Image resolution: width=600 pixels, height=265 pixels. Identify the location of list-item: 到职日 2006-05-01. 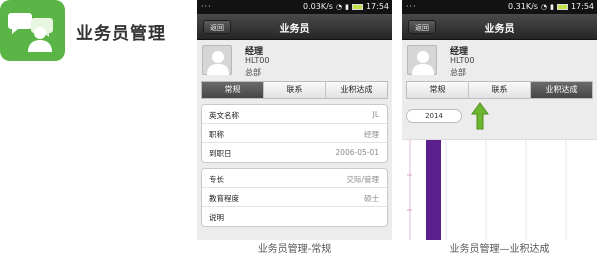
(294, 152).